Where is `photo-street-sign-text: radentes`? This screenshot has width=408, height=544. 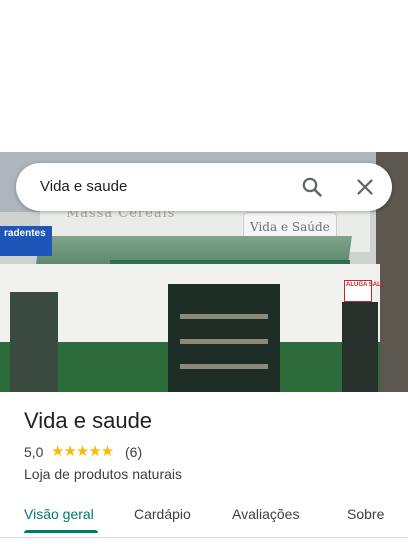 photo-street-sign-text: radentes is located at coordinates (25, 233).